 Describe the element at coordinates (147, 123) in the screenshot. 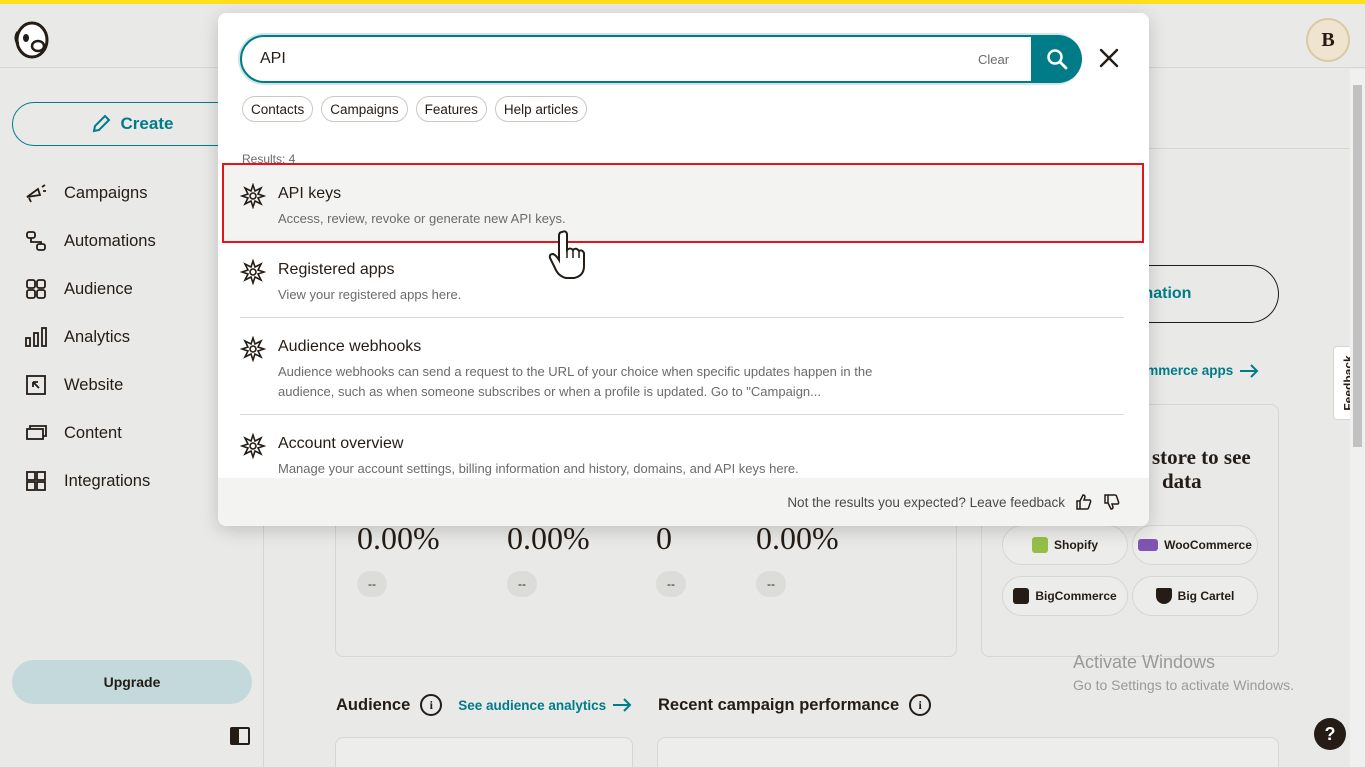

I see `create-label: Create` at that location.